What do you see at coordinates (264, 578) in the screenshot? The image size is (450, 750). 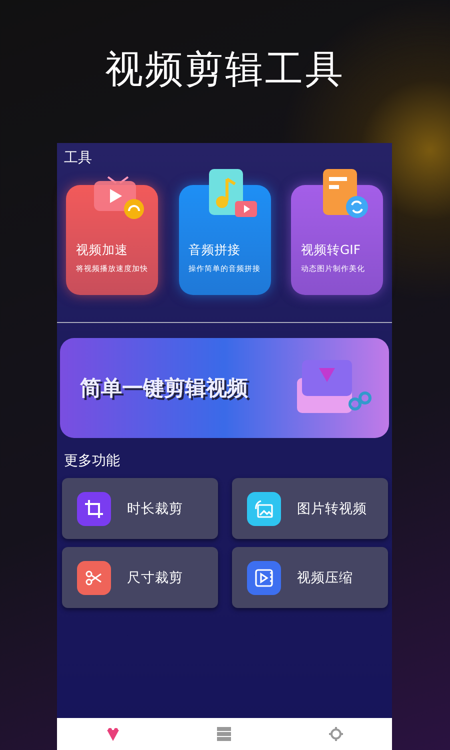 I see `video-file-icon` at bounding box center [264, 578].